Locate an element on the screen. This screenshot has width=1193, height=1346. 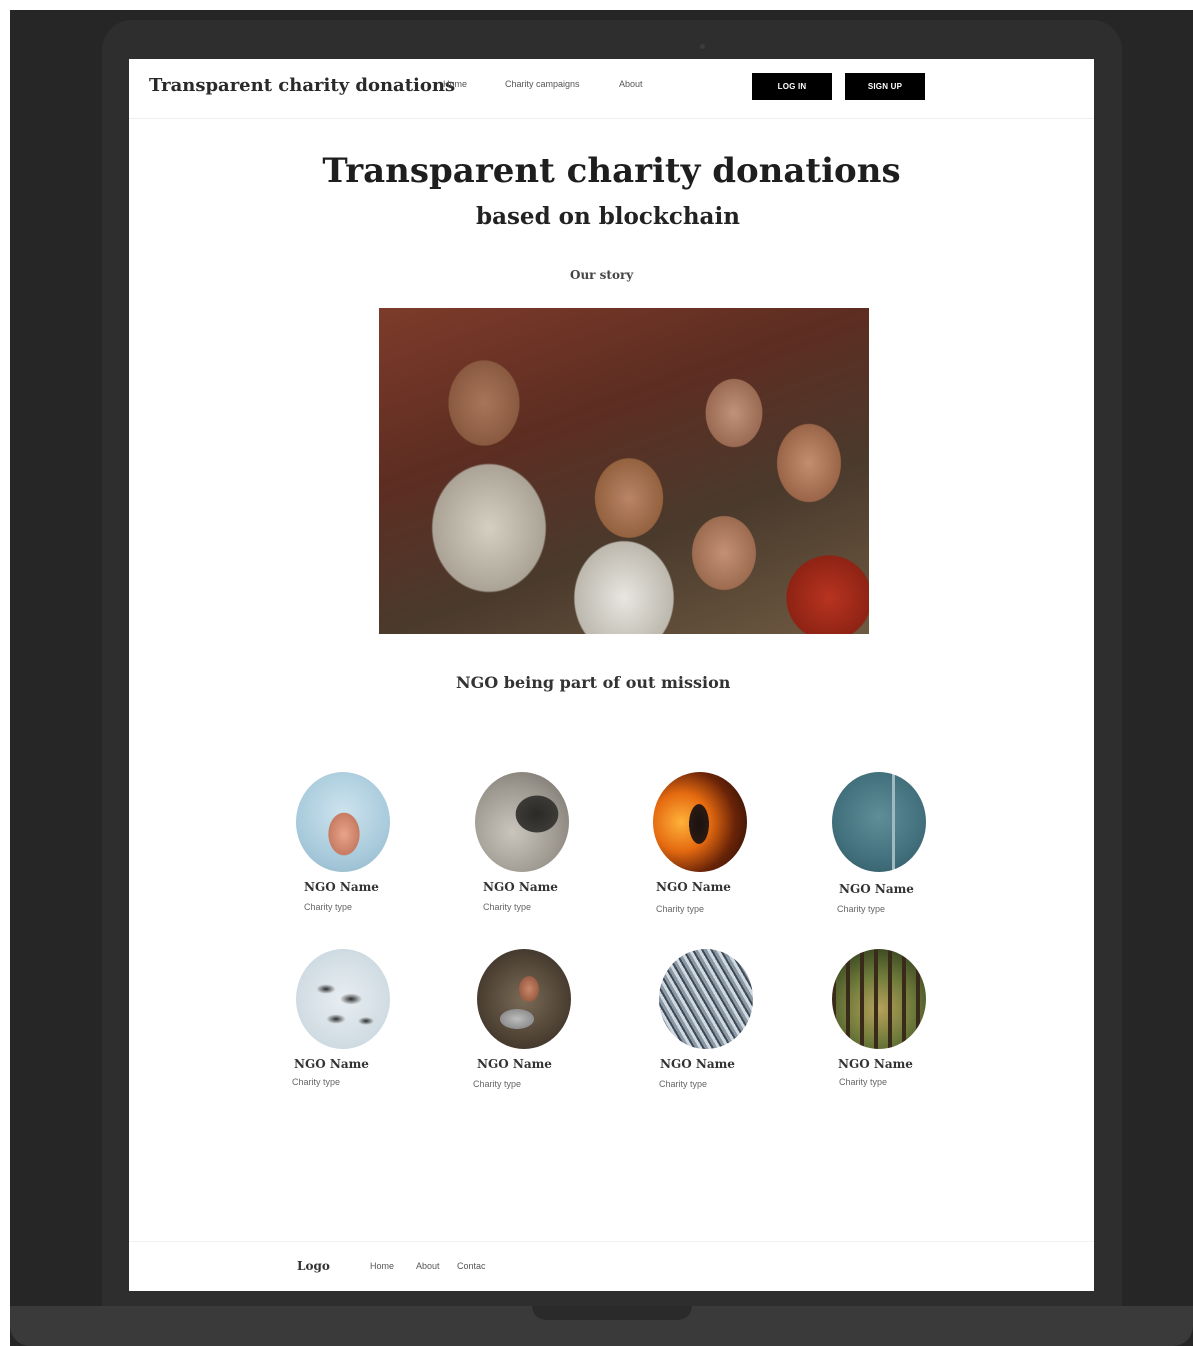
our-story-link: Our story is located at coordinates (601, 275).